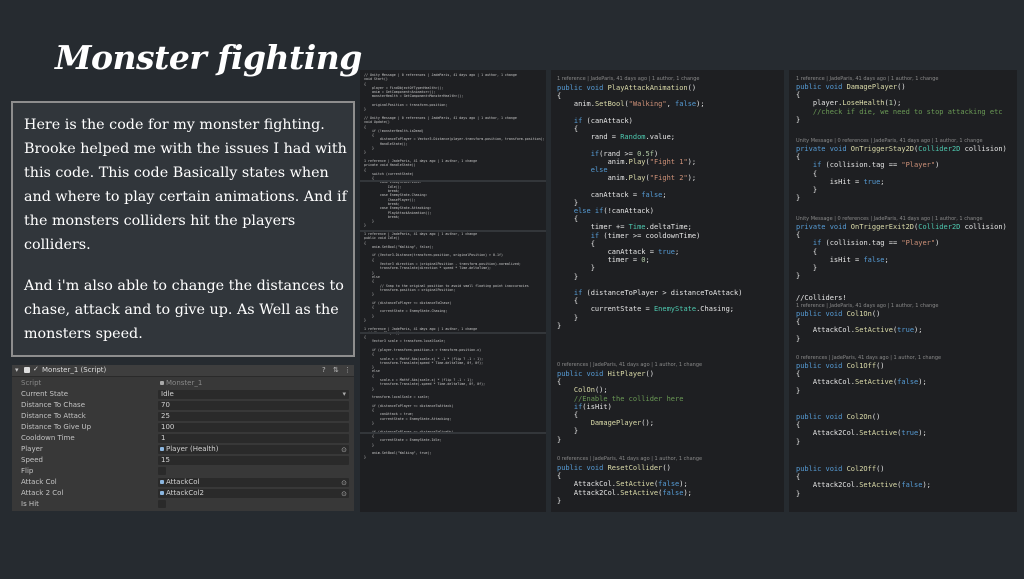 This screenshot has height=579, width=1024. What do you see at coordinates (183, 471) in the screenshot?
I see `field-flip: Flip` at bounding box center [183, 471].